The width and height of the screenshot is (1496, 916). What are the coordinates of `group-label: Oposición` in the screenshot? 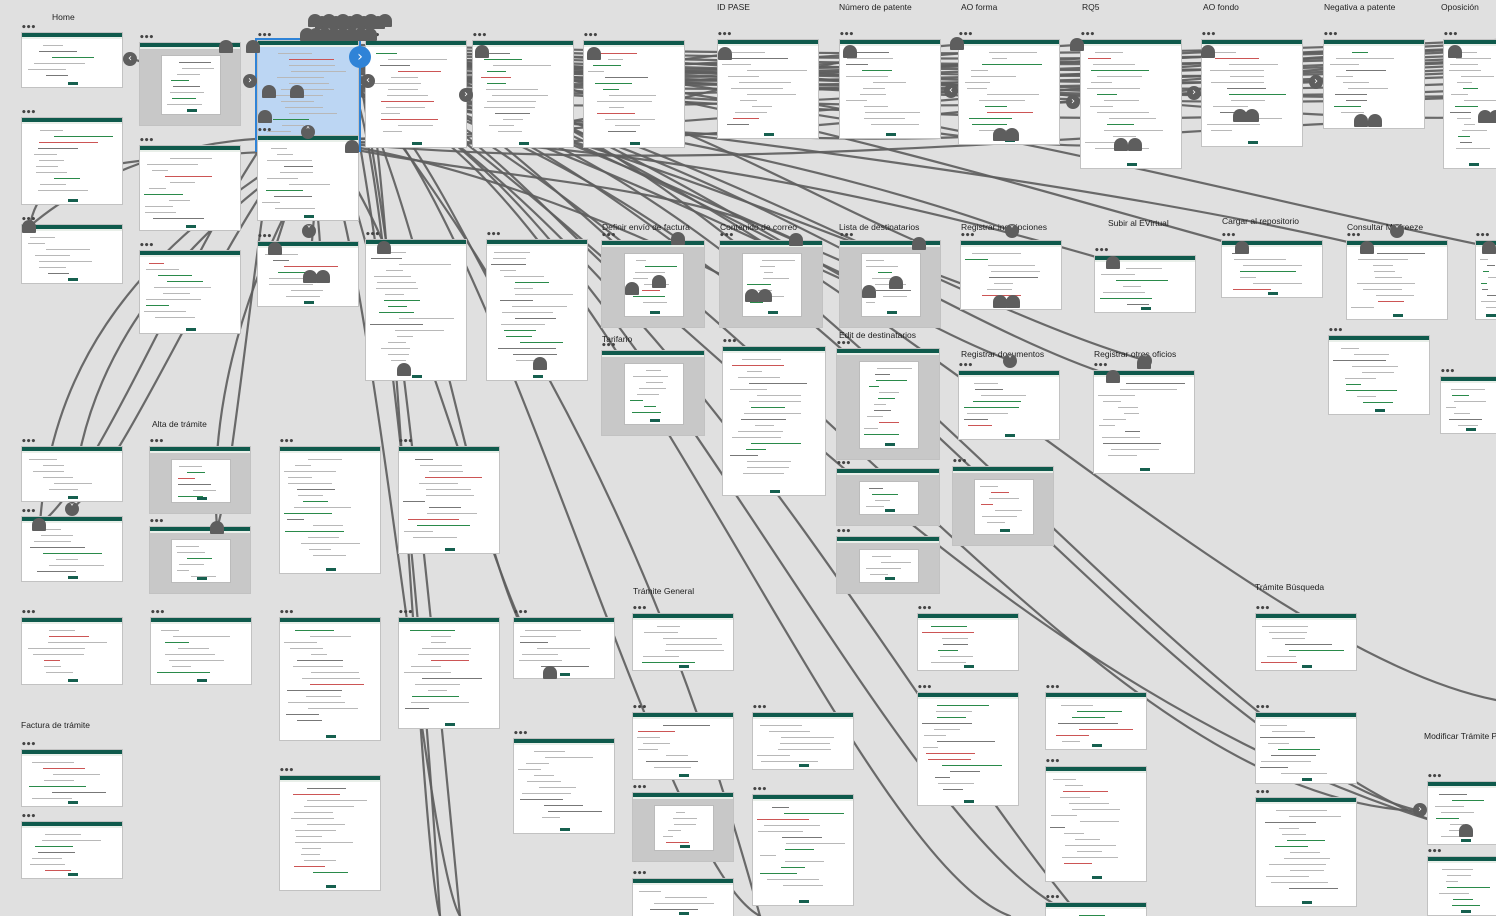 It's located at (1460, 7).